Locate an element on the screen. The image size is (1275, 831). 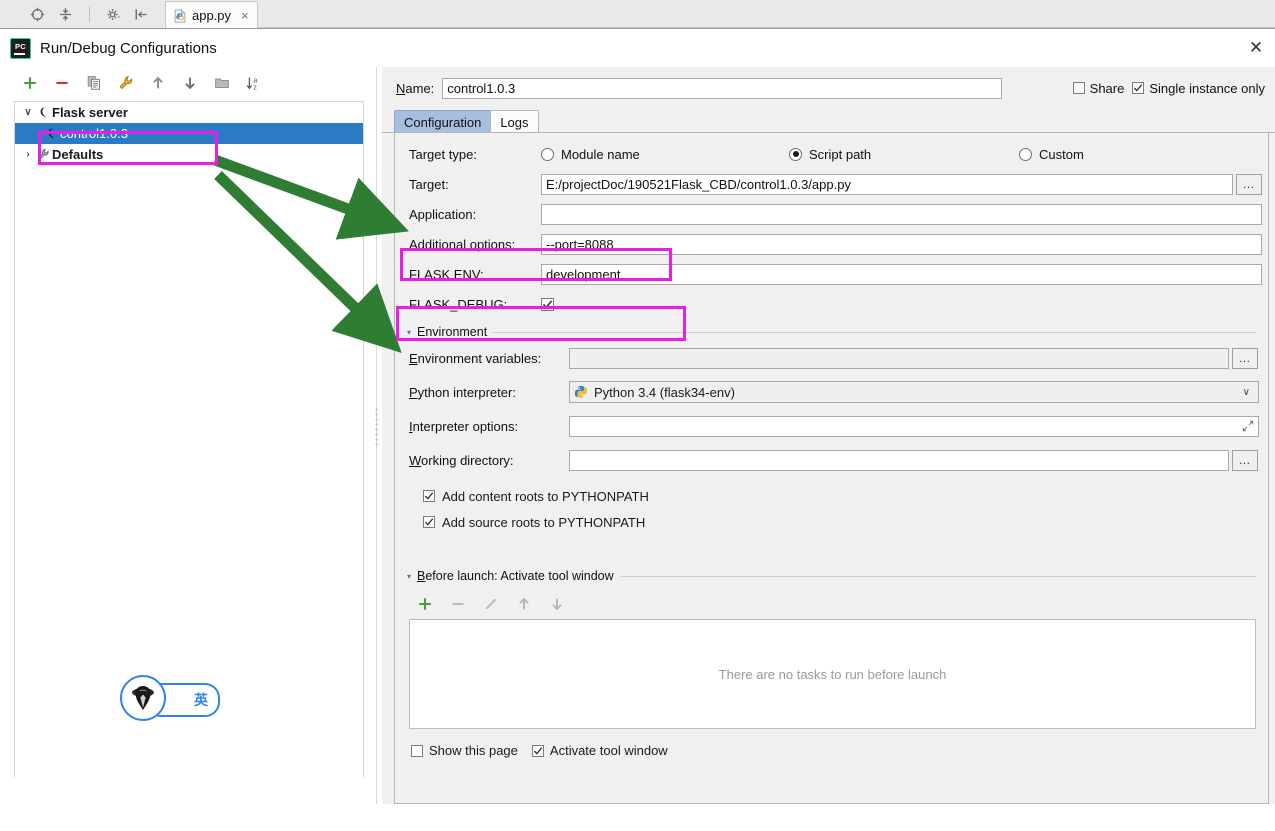
target-label: Target: is located at coordinates (429, 184).